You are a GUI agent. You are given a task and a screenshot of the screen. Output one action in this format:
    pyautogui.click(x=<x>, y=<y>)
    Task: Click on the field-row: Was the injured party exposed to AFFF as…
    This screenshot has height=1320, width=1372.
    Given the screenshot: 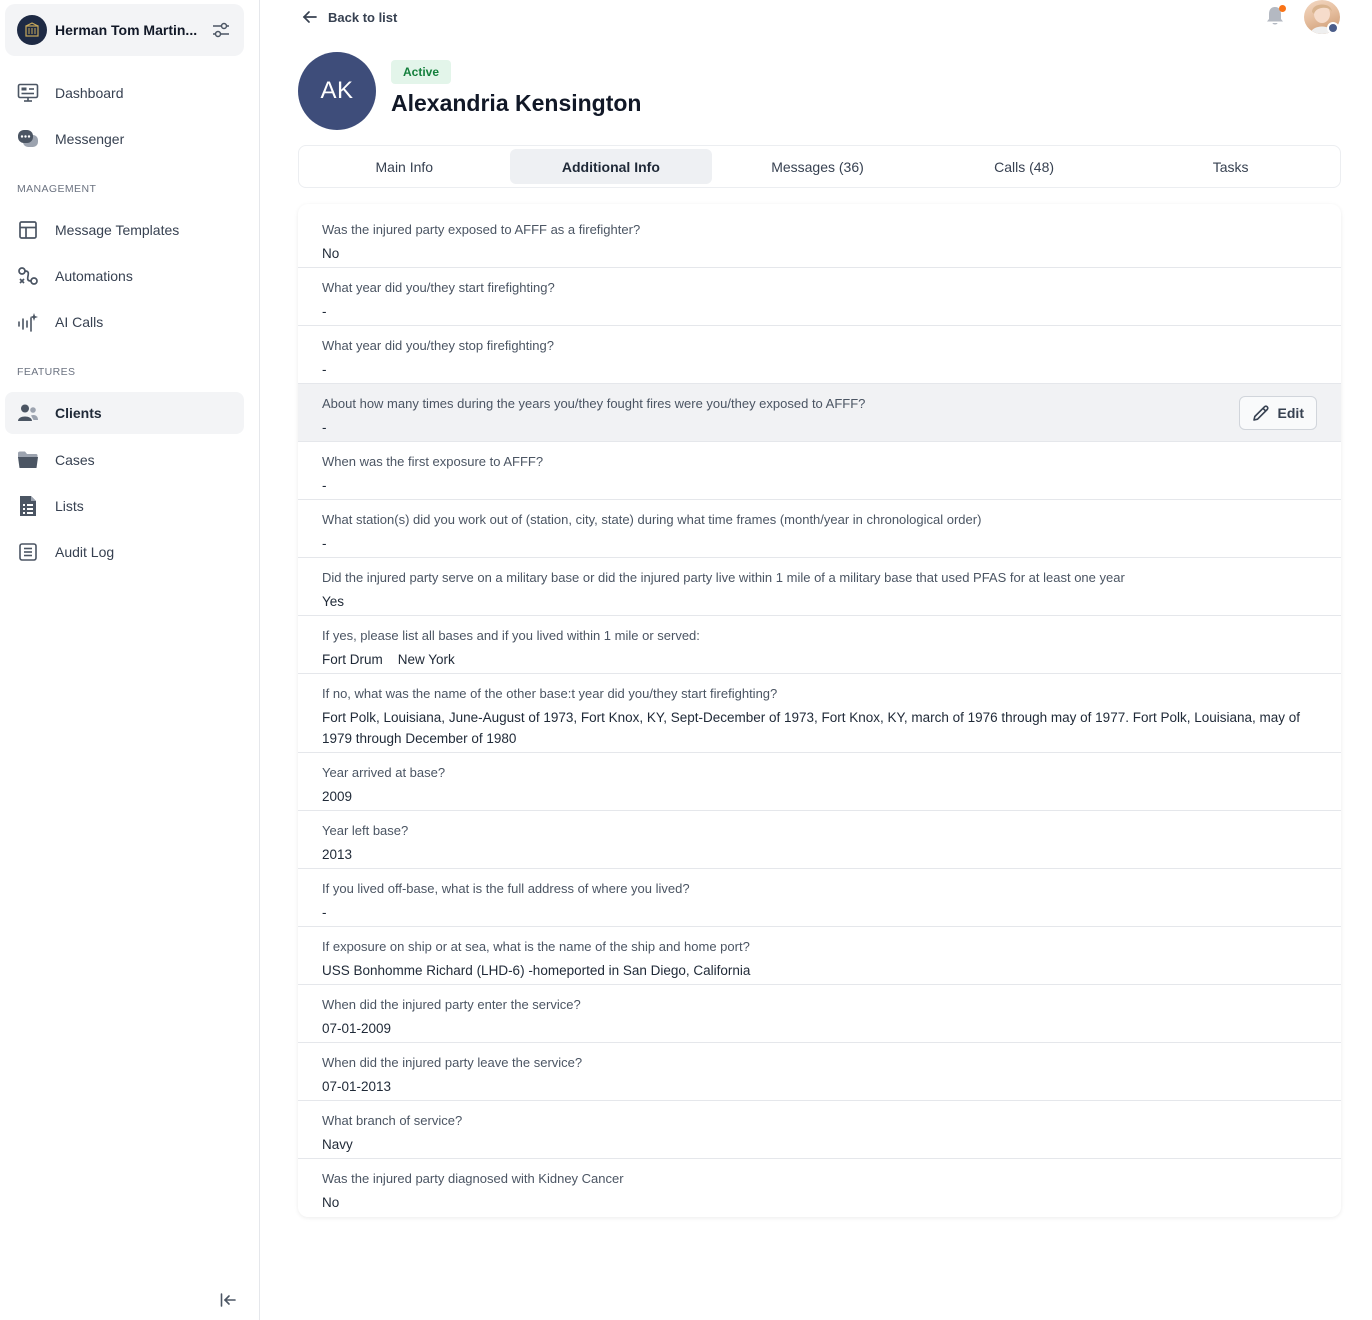 What is the action you would take?
    pyautogui.click(x=819, y=236)
    